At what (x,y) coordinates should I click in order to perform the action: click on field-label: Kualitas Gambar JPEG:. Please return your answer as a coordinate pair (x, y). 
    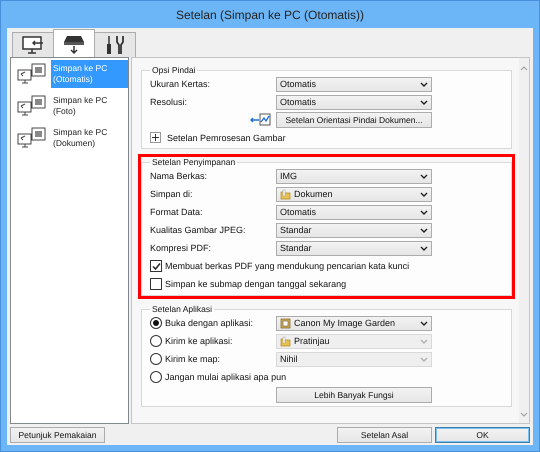
    Looking at the image, I should click on (198, 230).